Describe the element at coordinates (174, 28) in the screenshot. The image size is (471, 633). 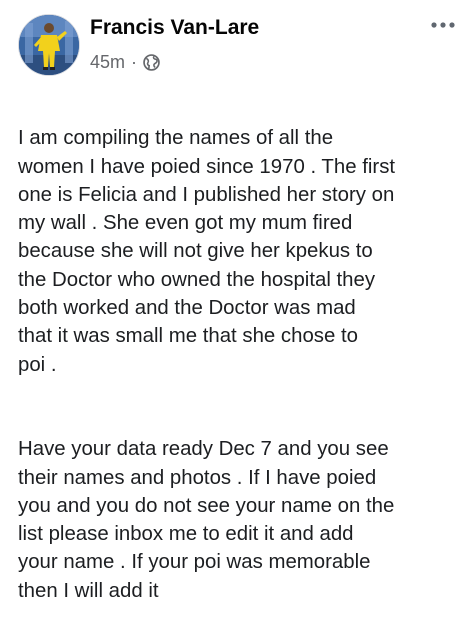
I see `author-name: Francis Van-Lare` at that location.